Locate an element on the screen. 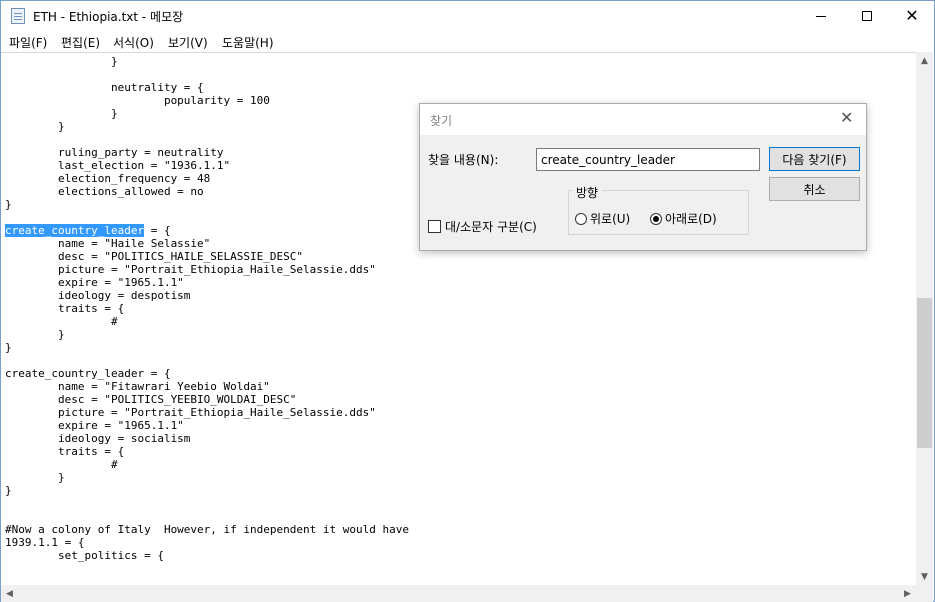 Image resolution: width=935 pixels, height=602 pixels. minimize-icon is located at coordinates (821, 16).